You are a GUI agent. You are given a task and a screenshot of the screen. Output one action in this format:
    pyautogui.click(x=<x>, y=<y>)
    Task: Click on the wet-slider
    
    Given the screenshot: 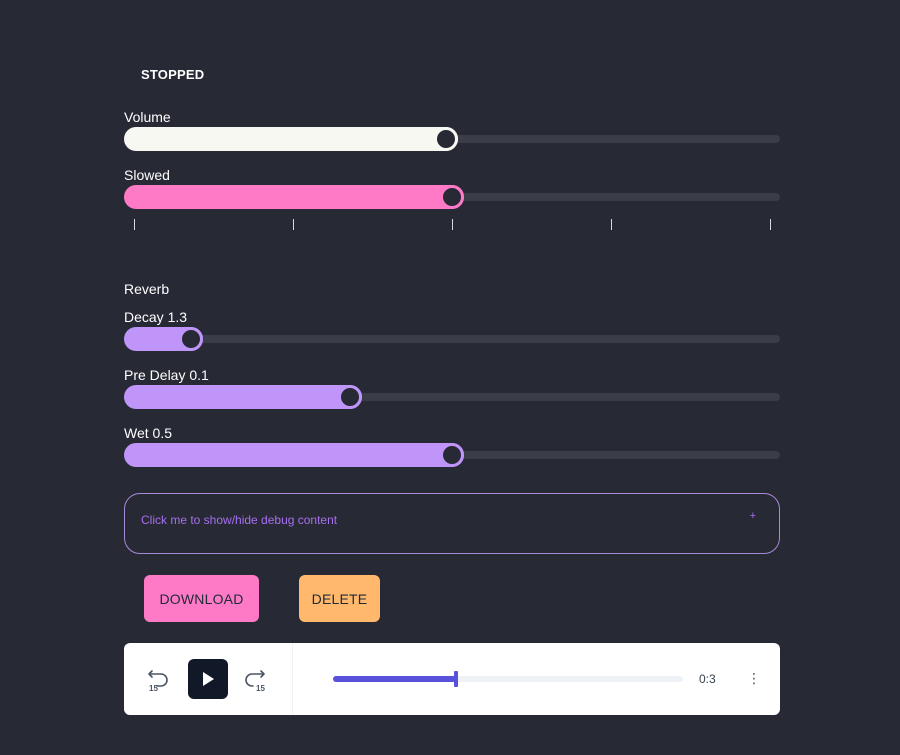 What is the action you would take?
    pyautogui.click(x=452, y=455)
    